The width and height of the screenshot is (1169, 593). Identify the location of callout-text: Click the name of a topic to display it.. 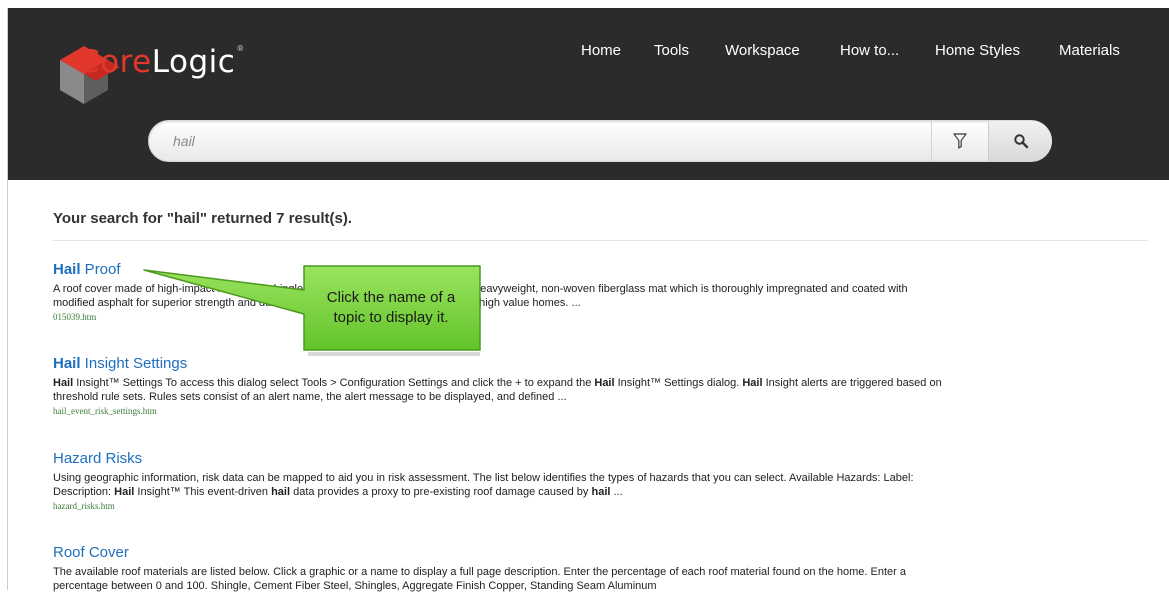
(391, 308).